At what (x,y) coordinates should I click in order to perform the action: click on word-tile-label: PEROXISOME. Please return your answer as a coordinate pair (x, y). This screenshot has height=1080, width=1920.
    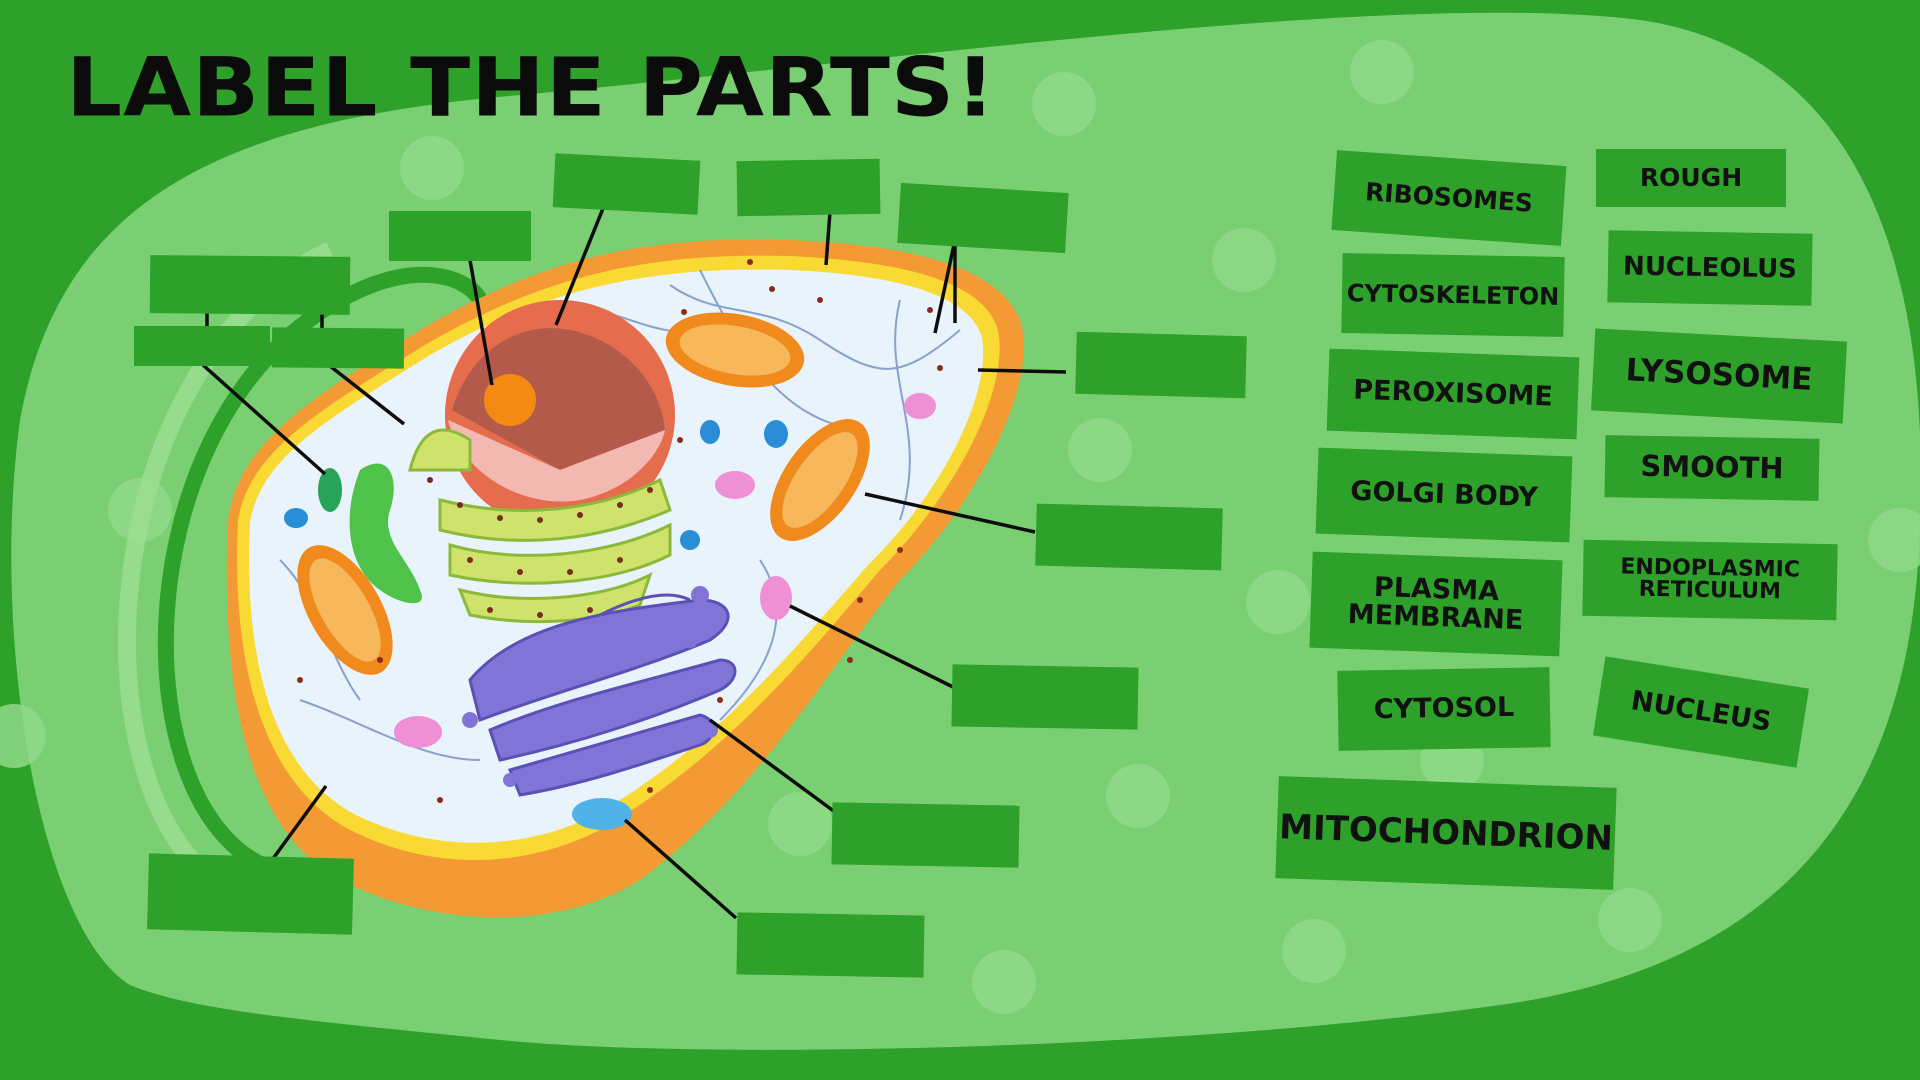
    Looking at the image, I should click on (1453, 393).